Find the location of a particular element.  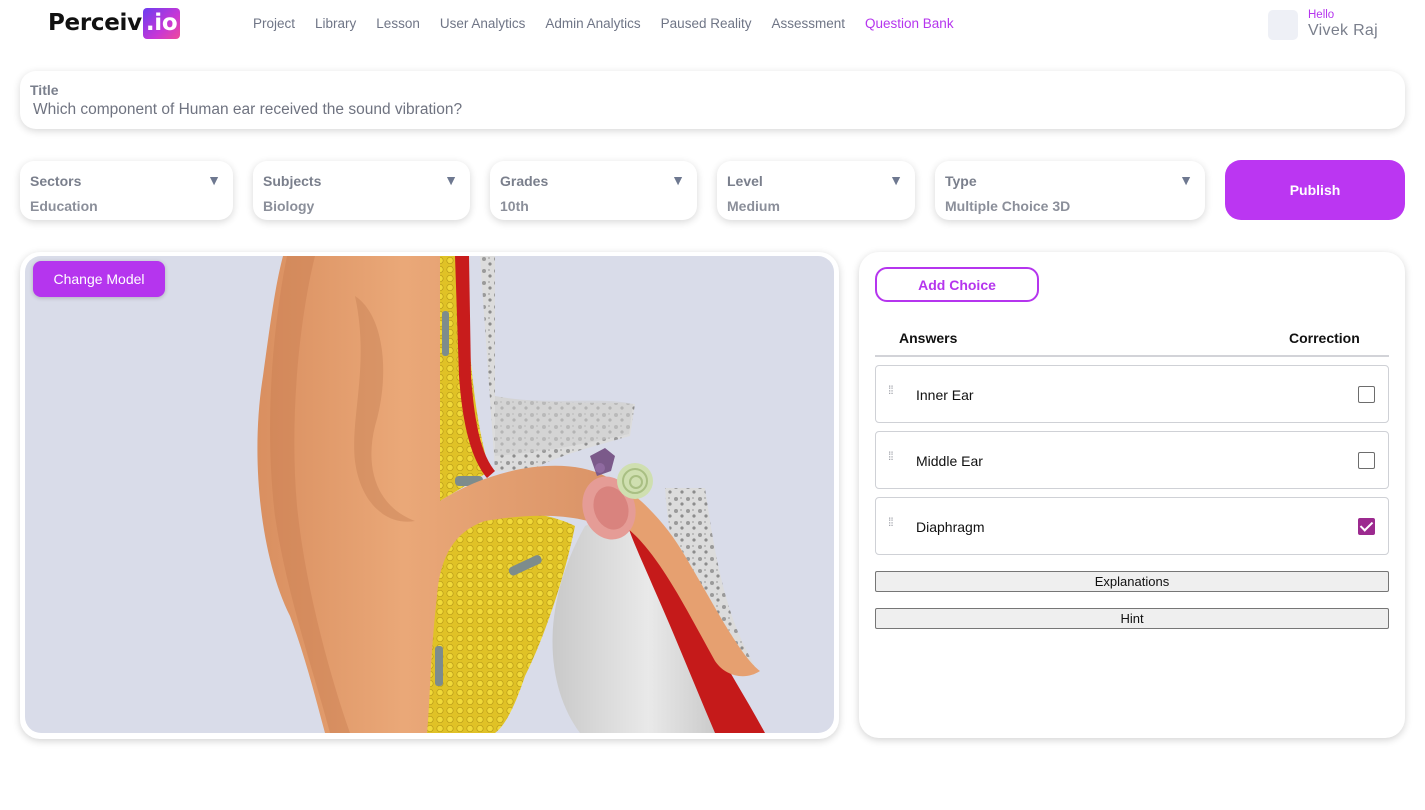

nav-admin-analytics: Admin Analytics is located at coordinates (592, 23).